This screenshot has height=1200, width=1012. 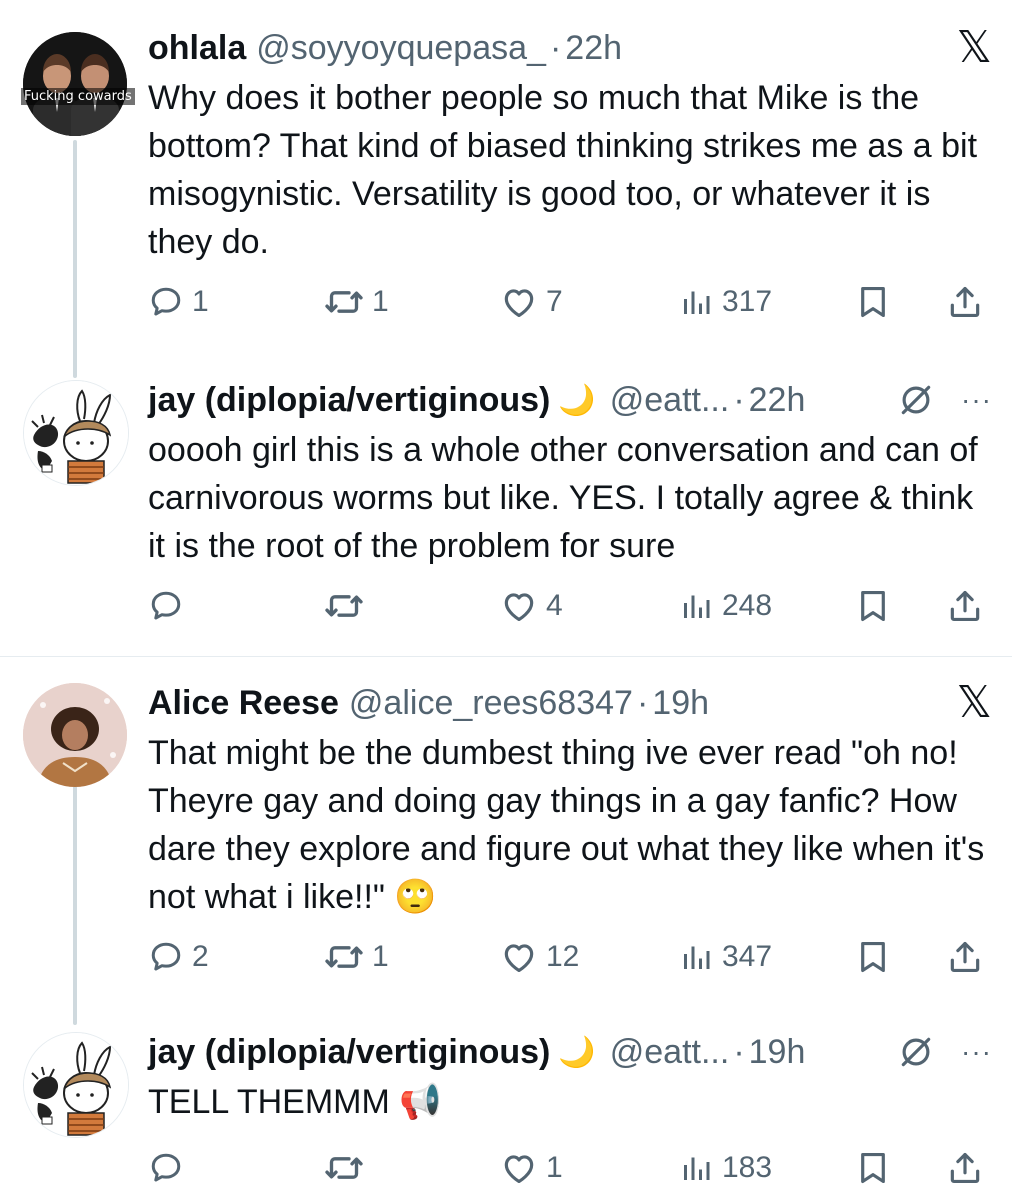 What do you see at coordinates (78, 96) in the screenshot?
I see `avatar-caption: Fucking cowards` at bounding box center [78, 96].